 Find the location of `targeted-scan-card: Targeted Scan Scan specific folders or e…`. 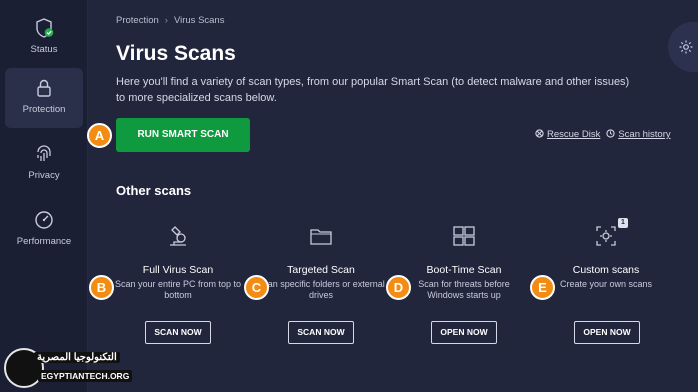

targeted-scan-card: Targeted Scan Scan specific folders or e… is located at coordinates (321, 261).